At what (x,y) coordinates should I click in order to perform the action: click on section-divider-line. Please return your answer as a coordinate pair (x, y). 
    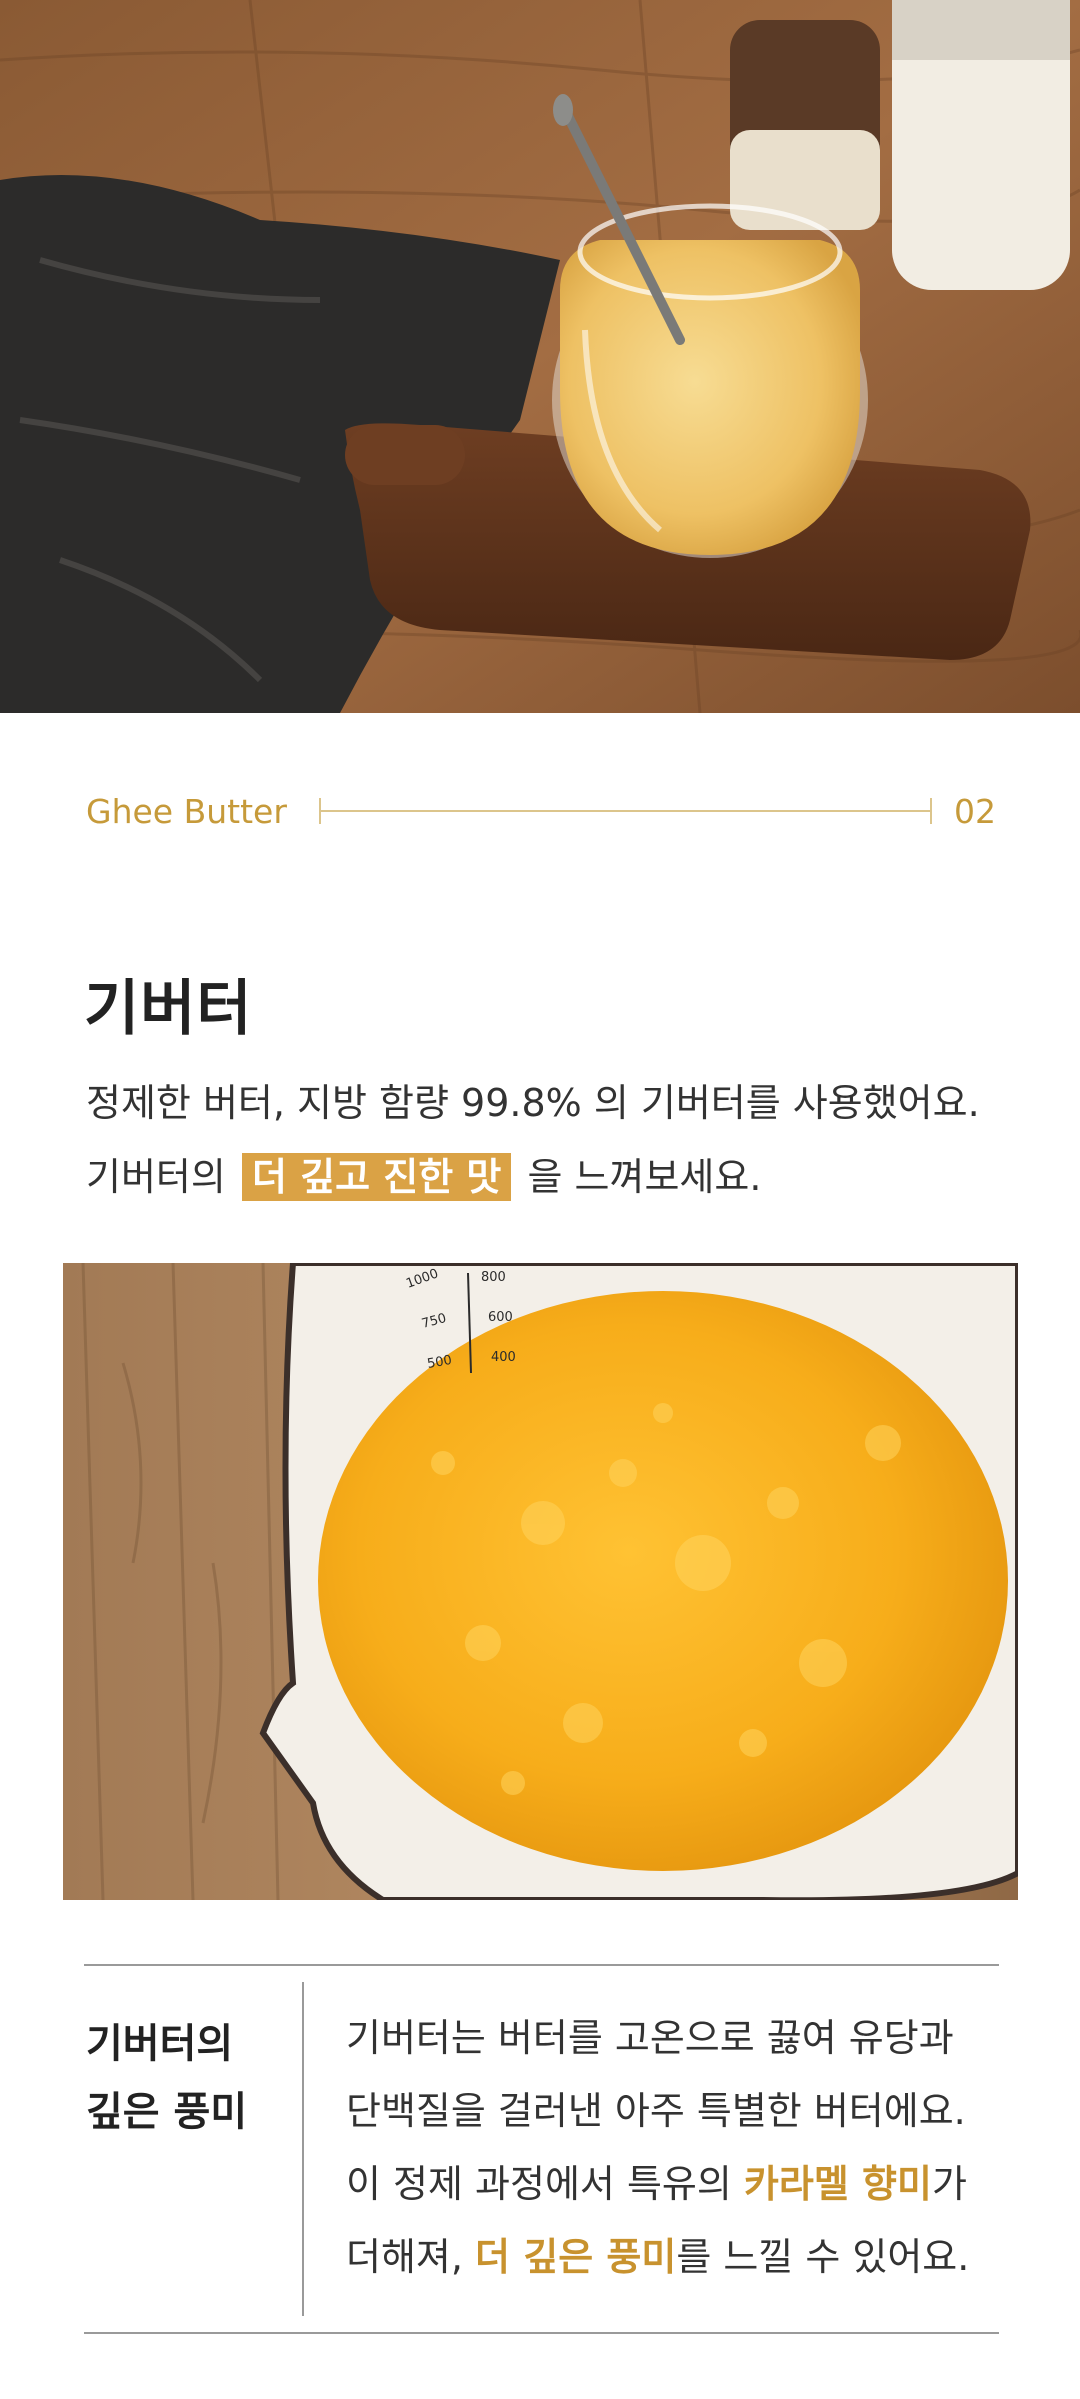
    Looking at the image, I should click on (625, 811).